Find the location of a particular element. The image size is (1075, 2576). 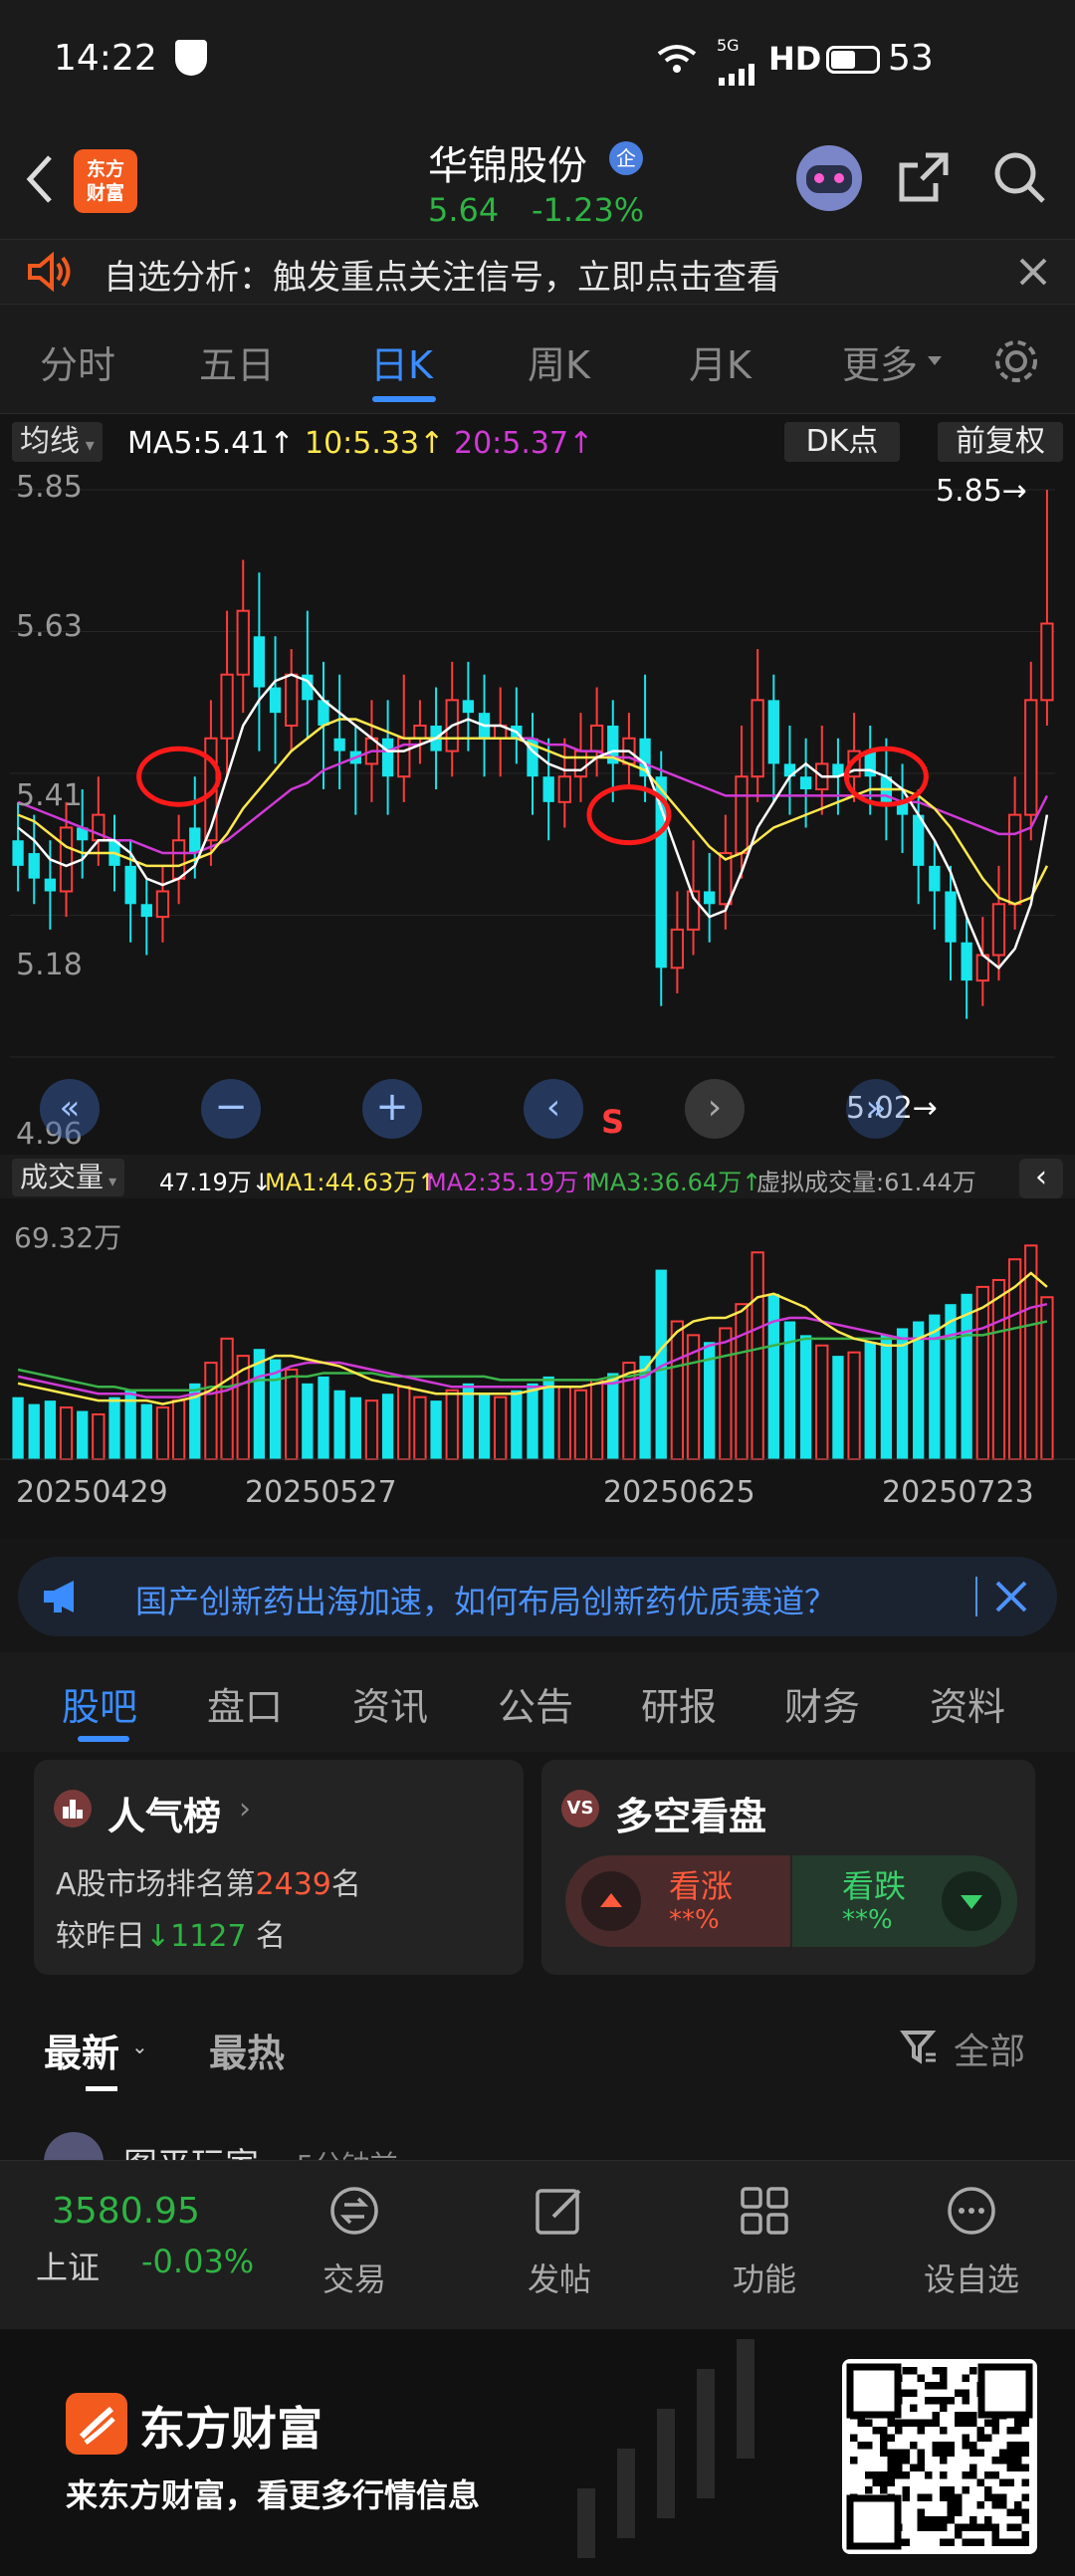

filter-label: 全部 is located at coordinates (990, 2048).